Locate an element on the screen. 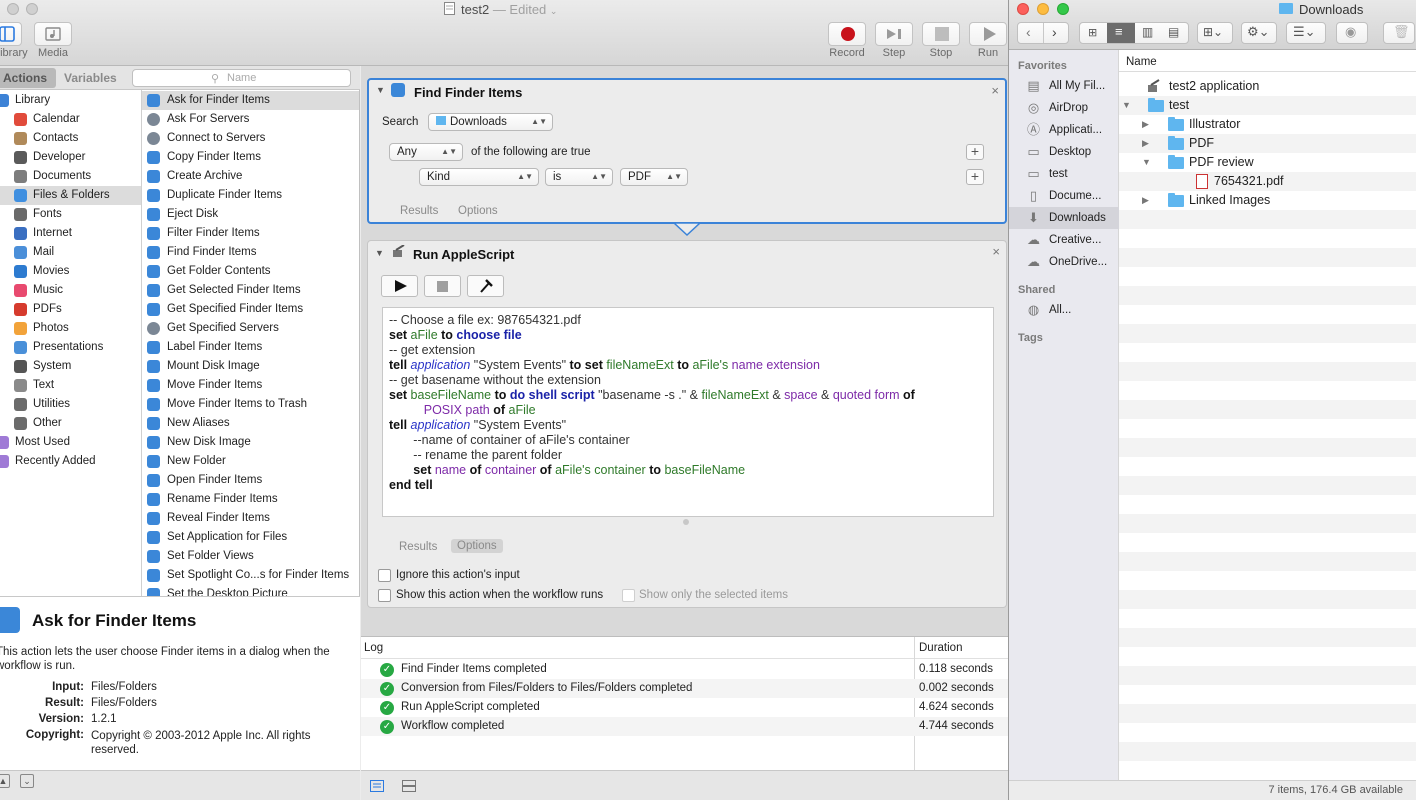  action-item: Duplicate Finder Items is located at coordinates (250, 195).